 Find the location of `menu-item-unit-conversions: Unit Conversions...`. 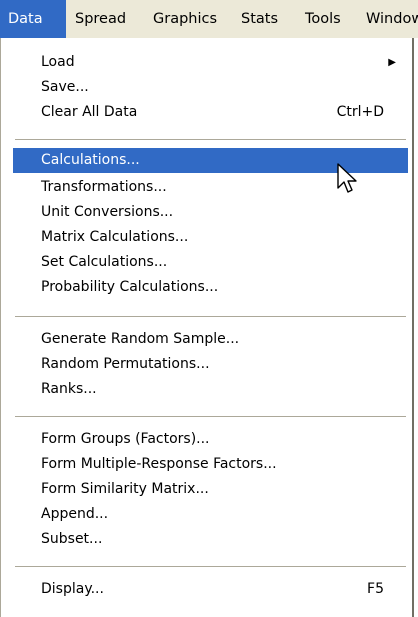

menu-item-unit-conversions: Unit Conversions... is located at coordinates (210, 212).